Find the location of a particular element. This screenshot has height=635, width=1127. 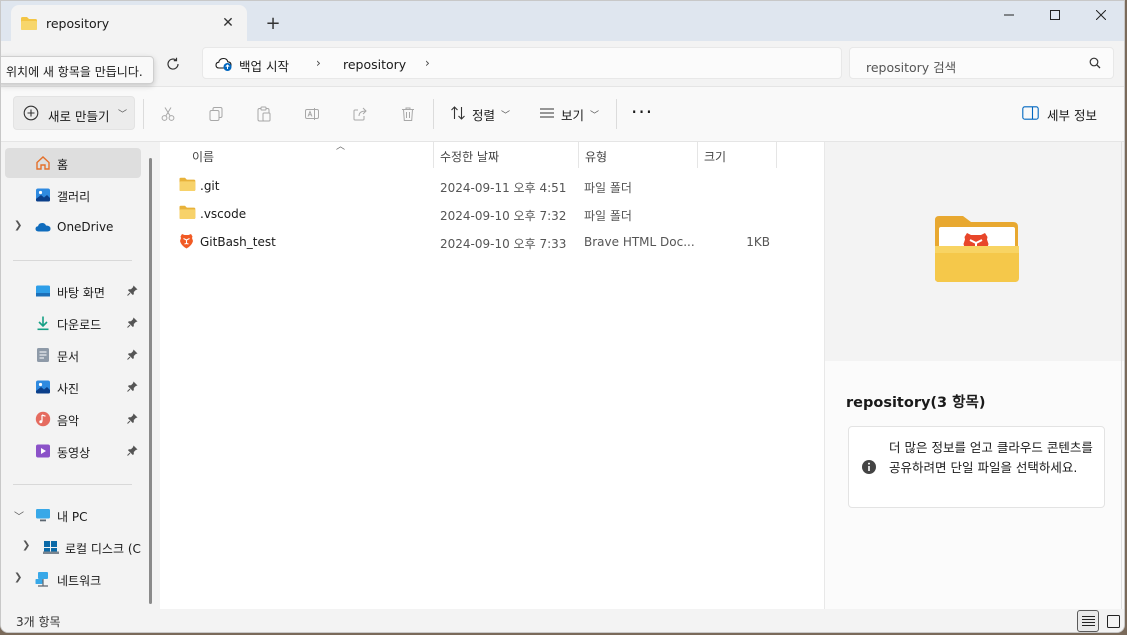

close-window-button is located at coordinates (1101, 15).